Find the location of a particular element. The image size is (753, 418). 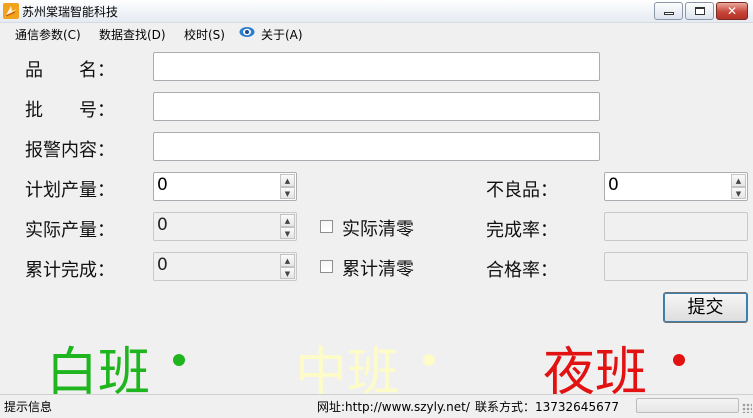

maximize-button is located at coordinates (699, 11).